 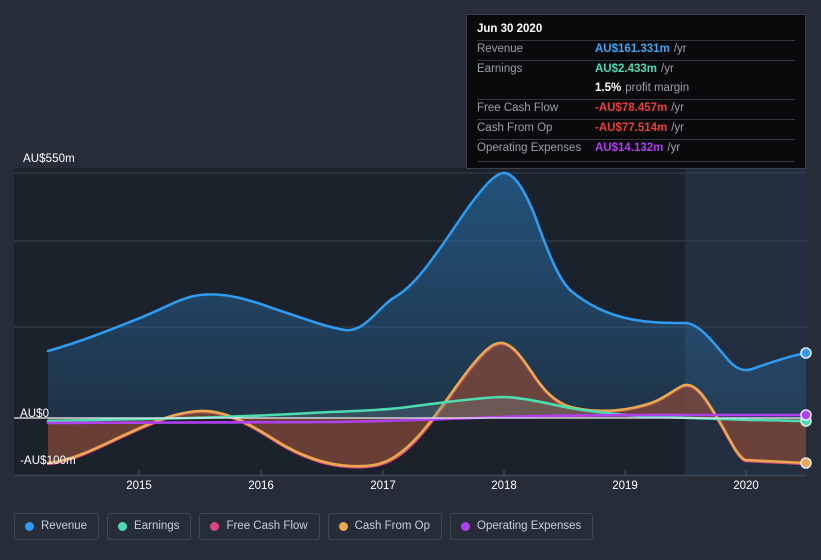 I want to click on x-axis-label-2017: 2017, so click(x=383, y=486).